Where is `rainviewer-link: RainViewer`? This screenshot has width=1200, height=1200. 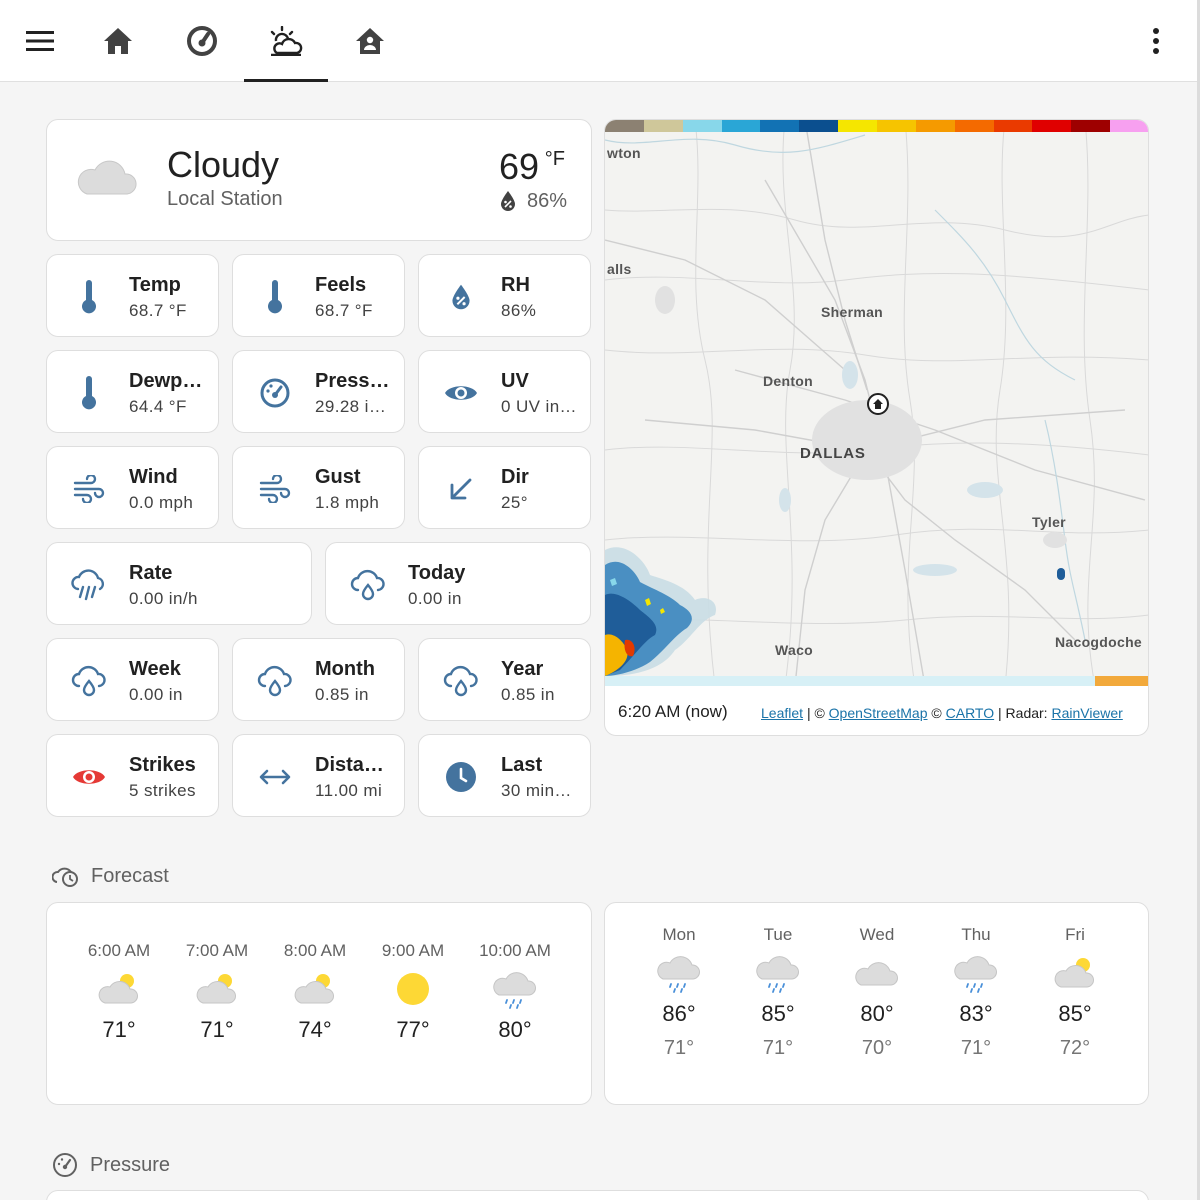
rainviewer-link: RainViewer is located at coordinates (1086, 713).